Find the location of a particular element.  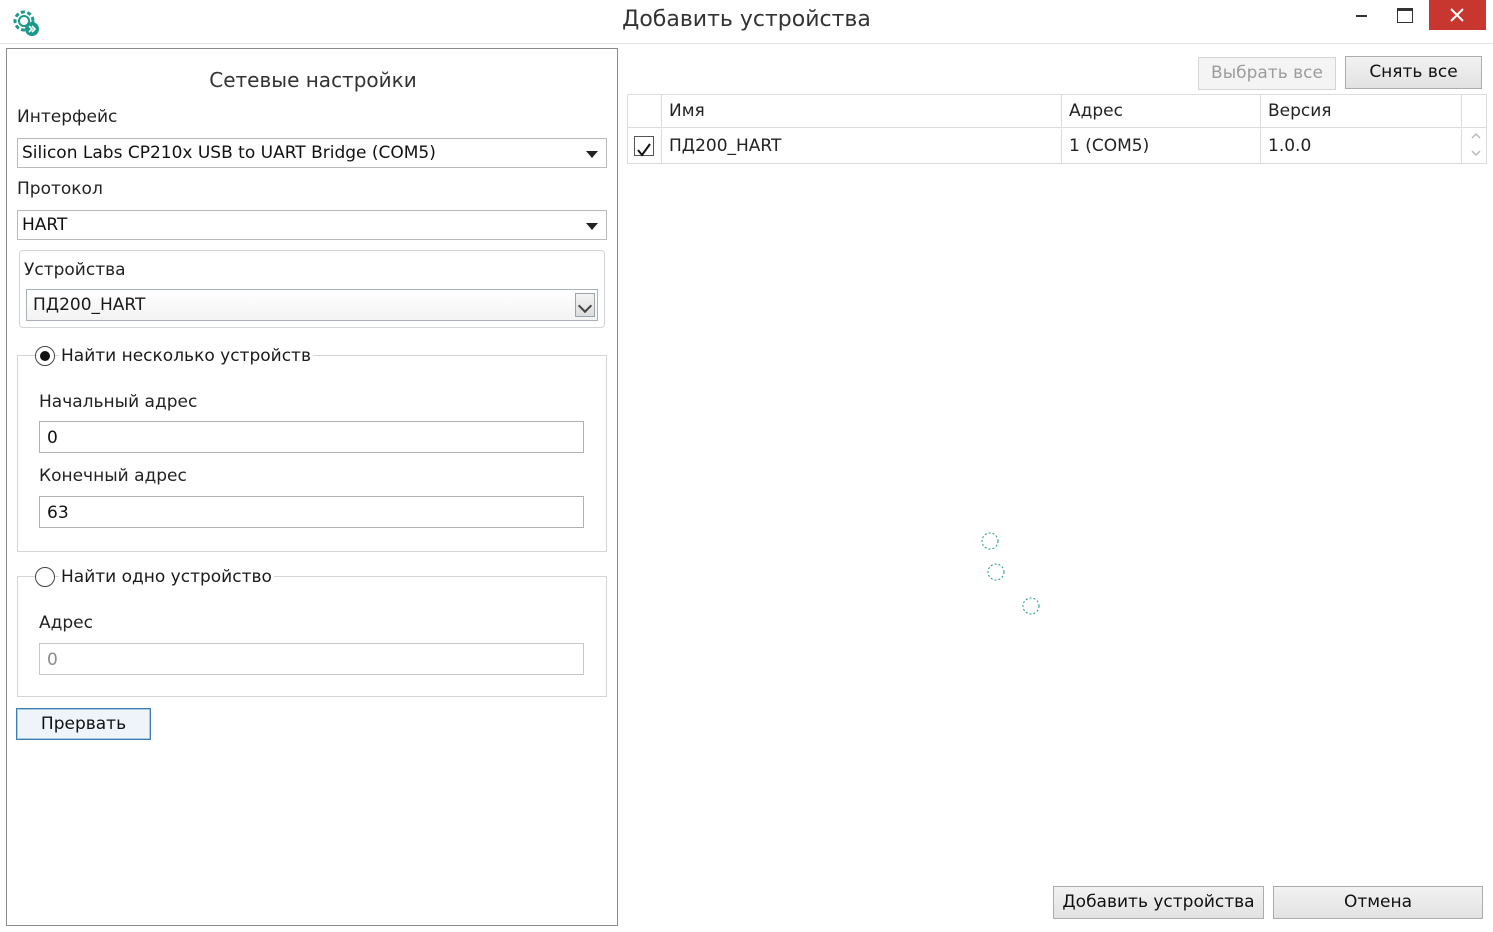

start-address-input: 0 is located at coordinates (311, 437).